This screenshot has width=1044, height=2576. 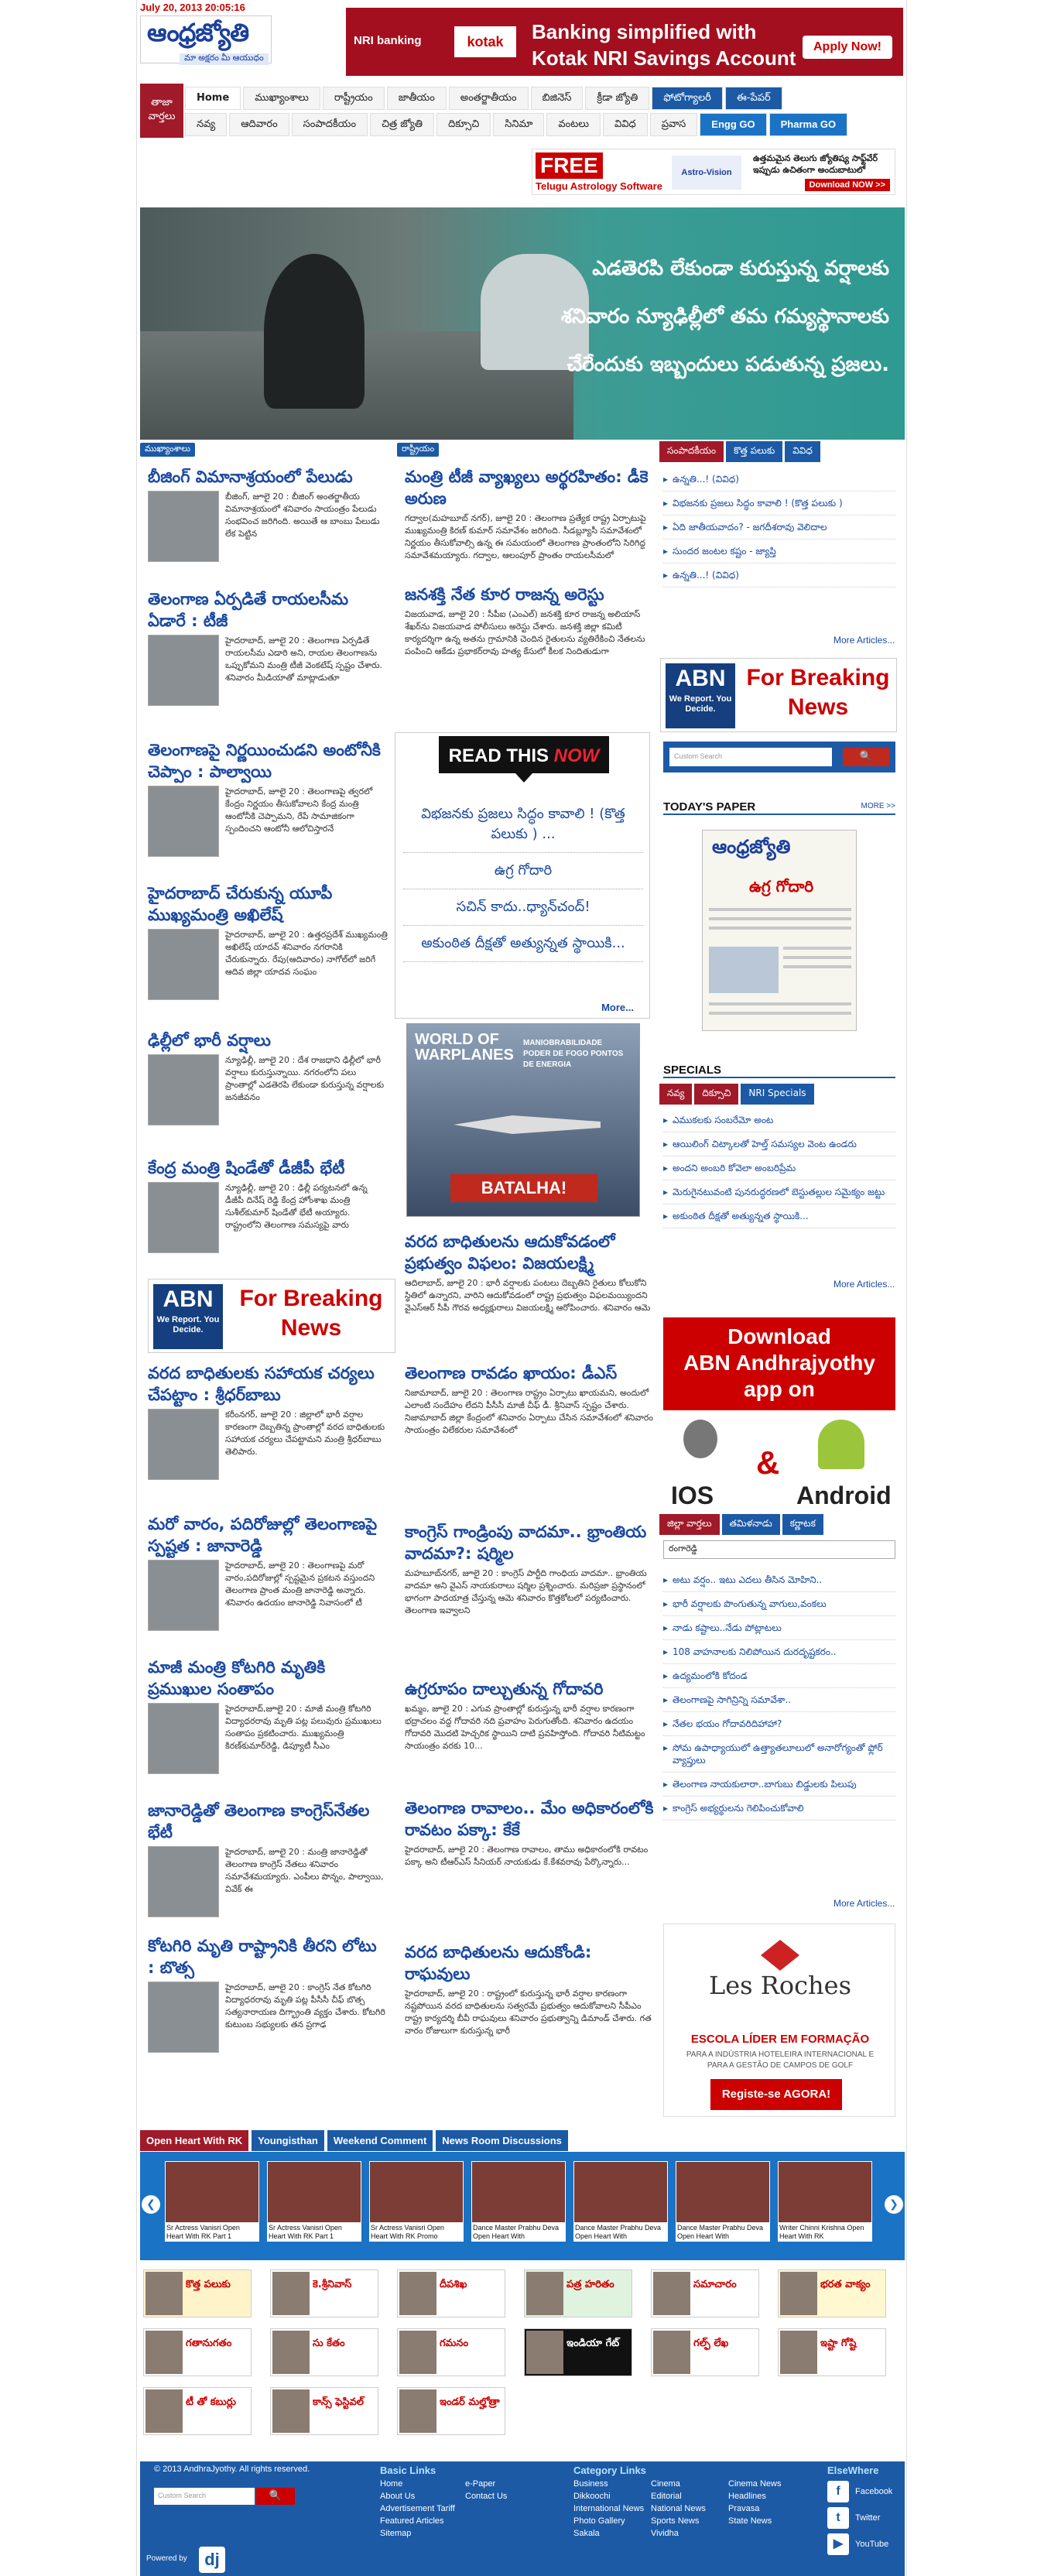 I want to click on footer-link: Sports News, so click(x=689, y=2521).